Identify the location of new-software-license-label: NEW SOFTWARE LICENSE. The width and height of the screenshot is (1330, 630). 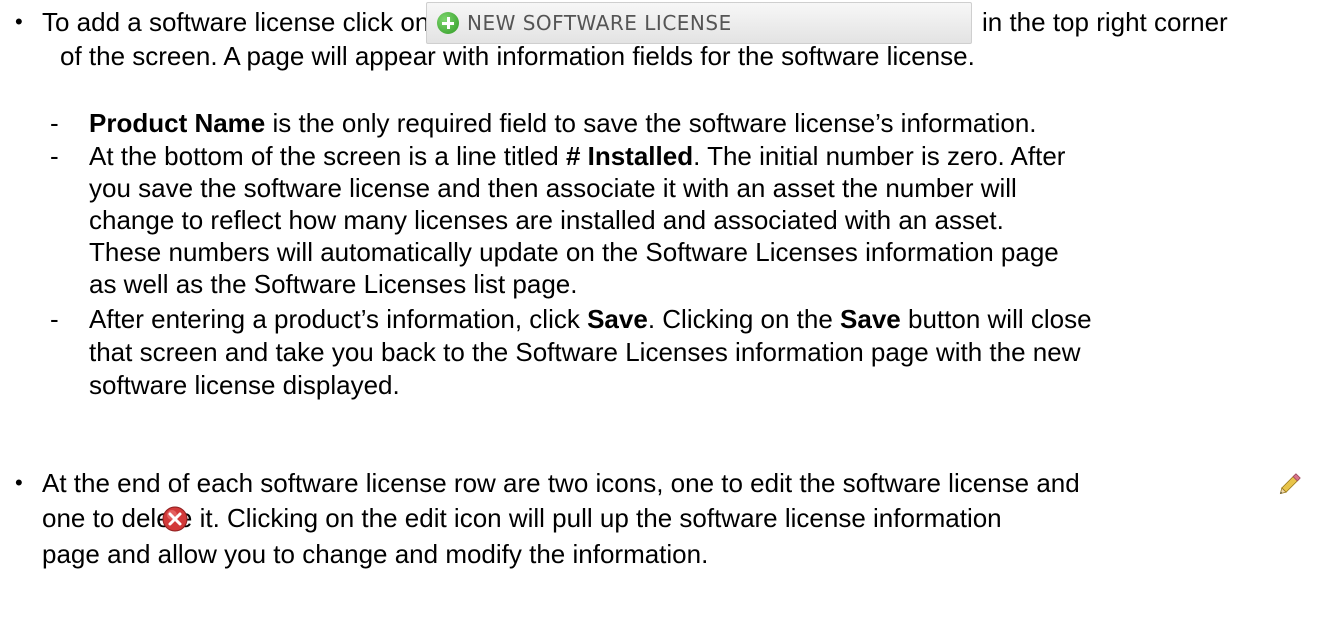
(599, 23).